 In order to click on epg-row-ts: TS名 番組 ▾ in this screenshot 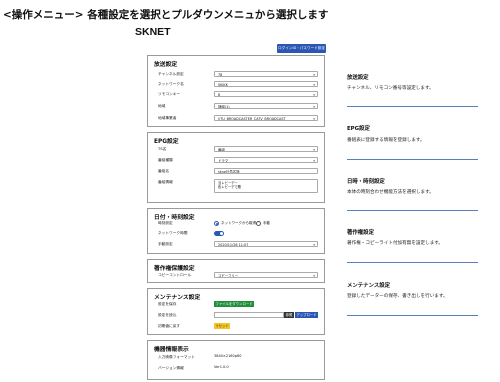, I will do `click(236, 149)`.